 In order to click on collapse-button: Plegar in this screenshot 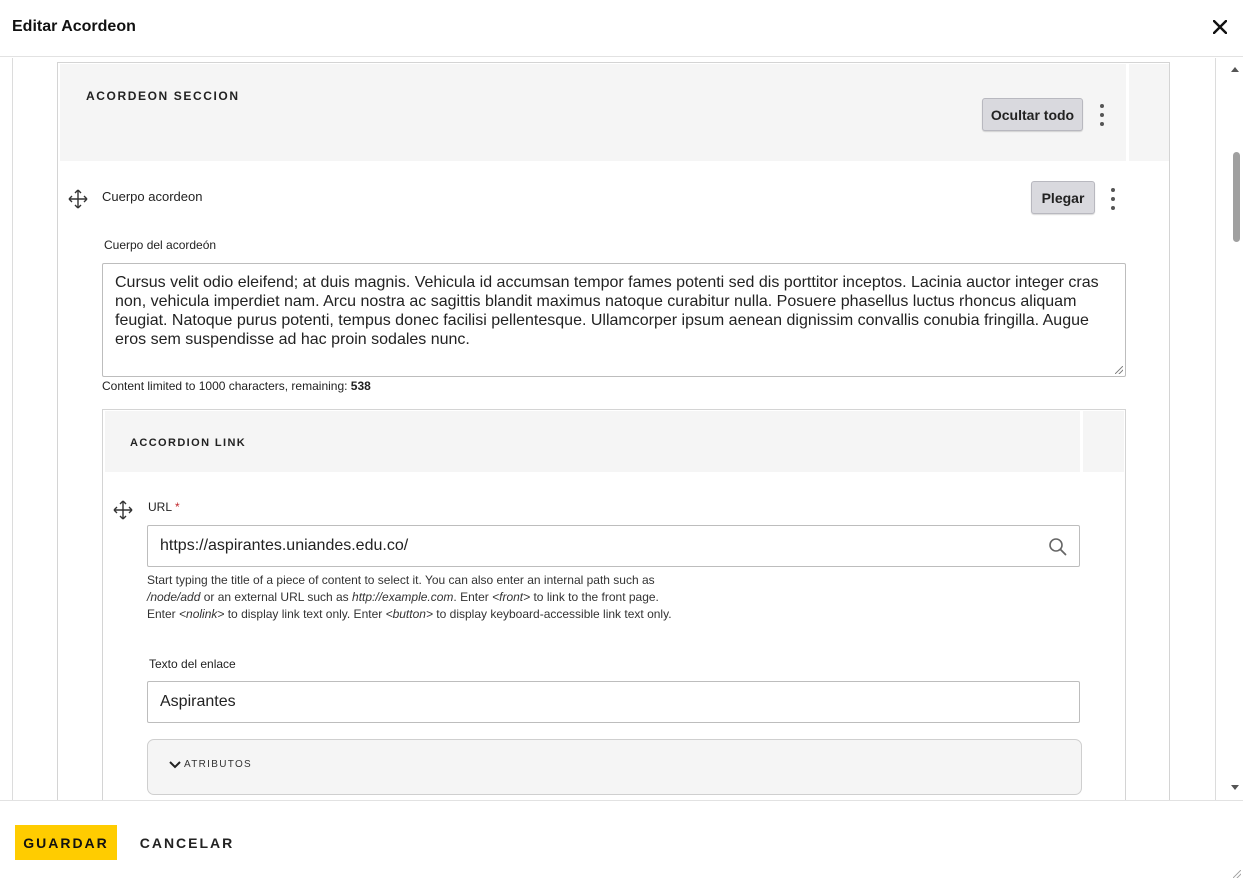, I will do `click(1063, 197)`.